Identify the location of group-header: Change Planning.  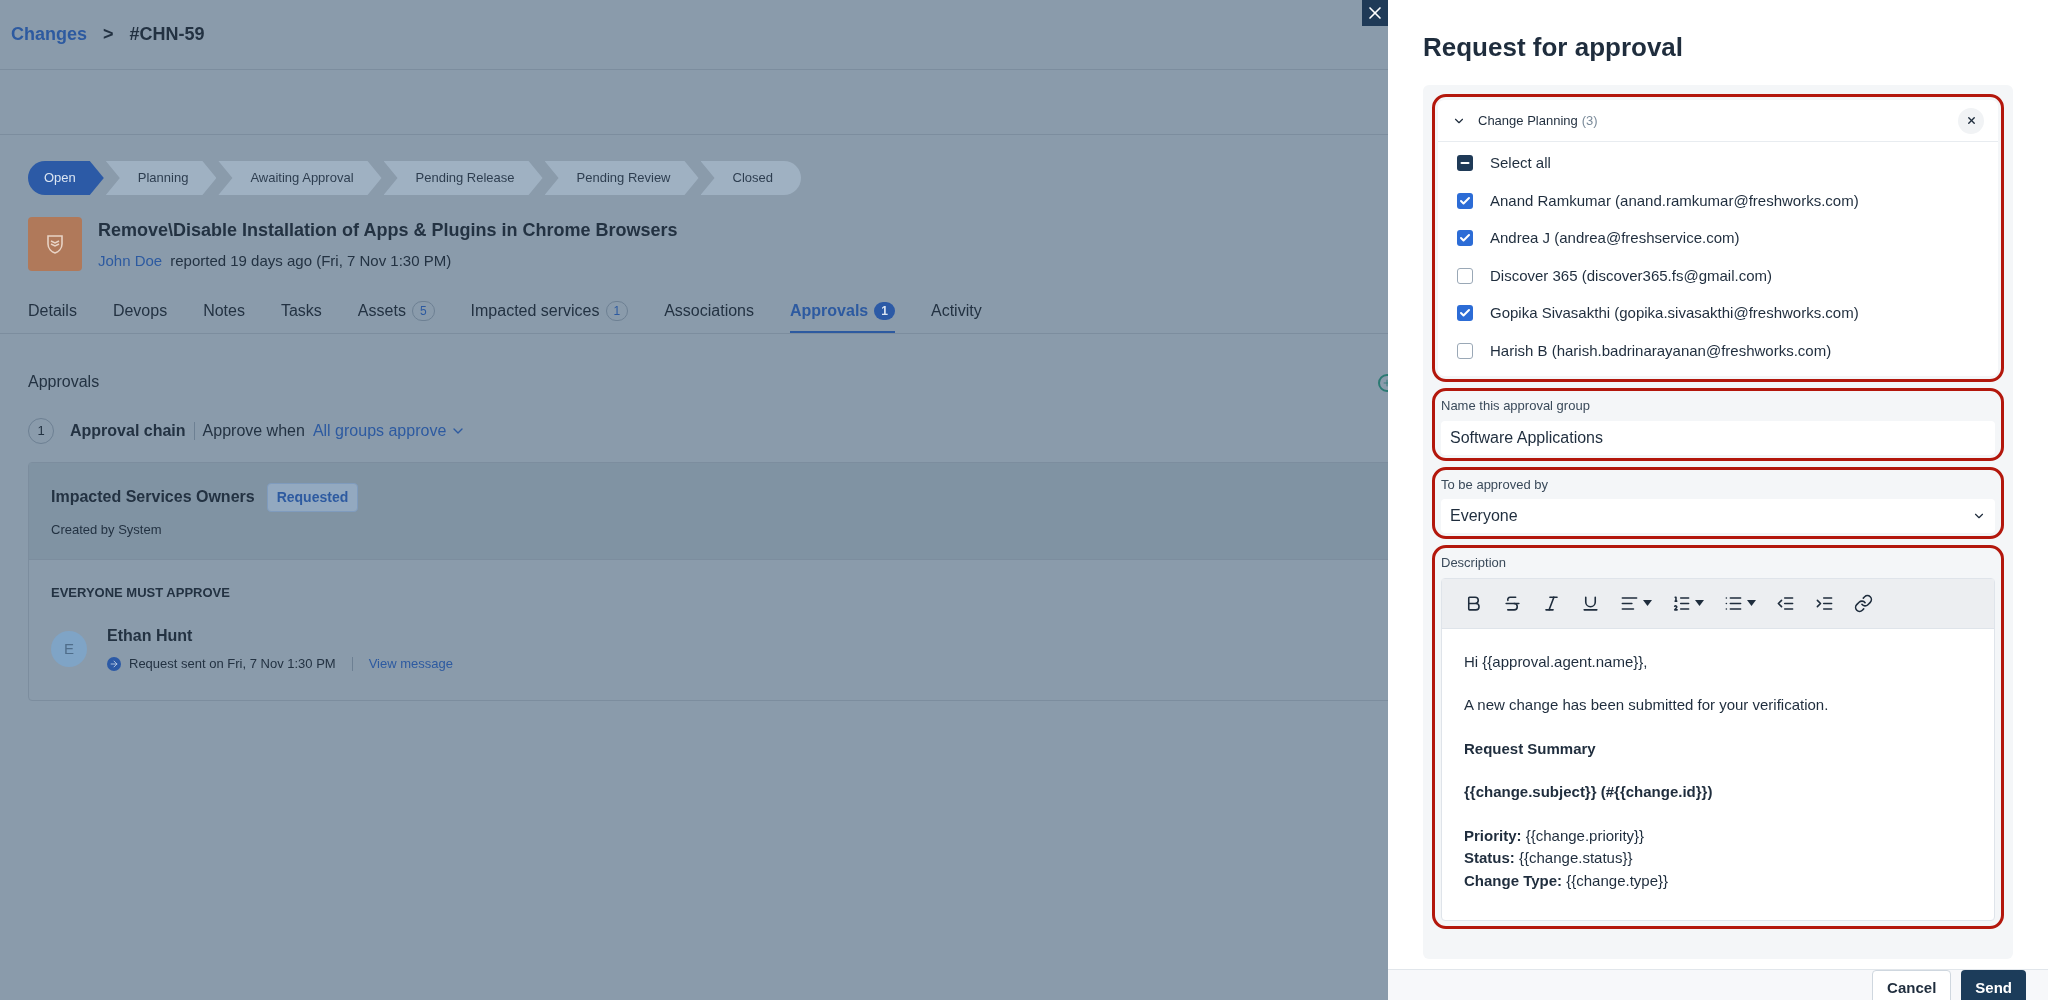
(1528, 120).